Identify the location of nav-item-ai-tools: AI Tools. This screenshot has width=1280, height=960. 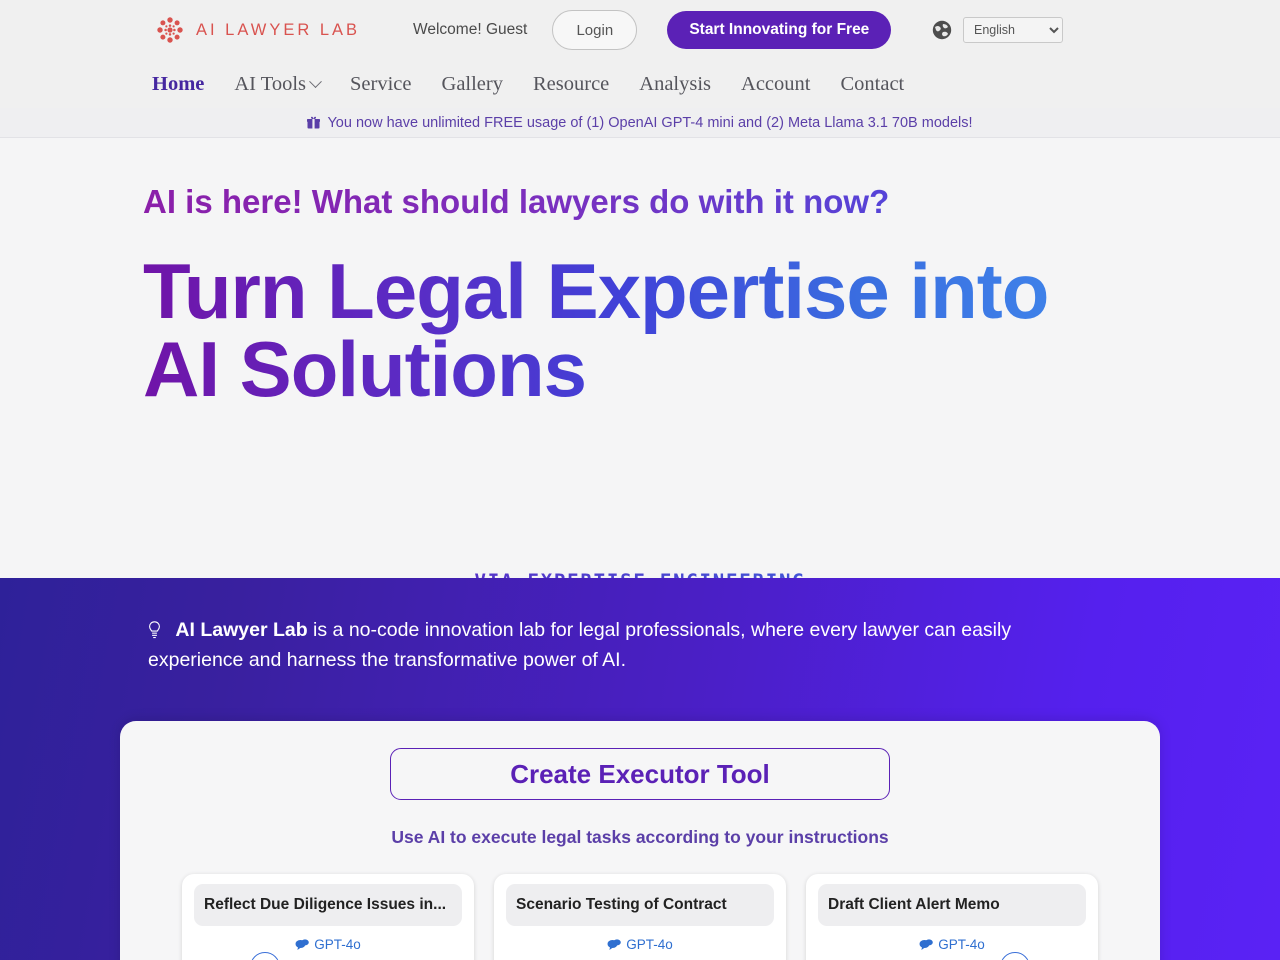
(278, 84).